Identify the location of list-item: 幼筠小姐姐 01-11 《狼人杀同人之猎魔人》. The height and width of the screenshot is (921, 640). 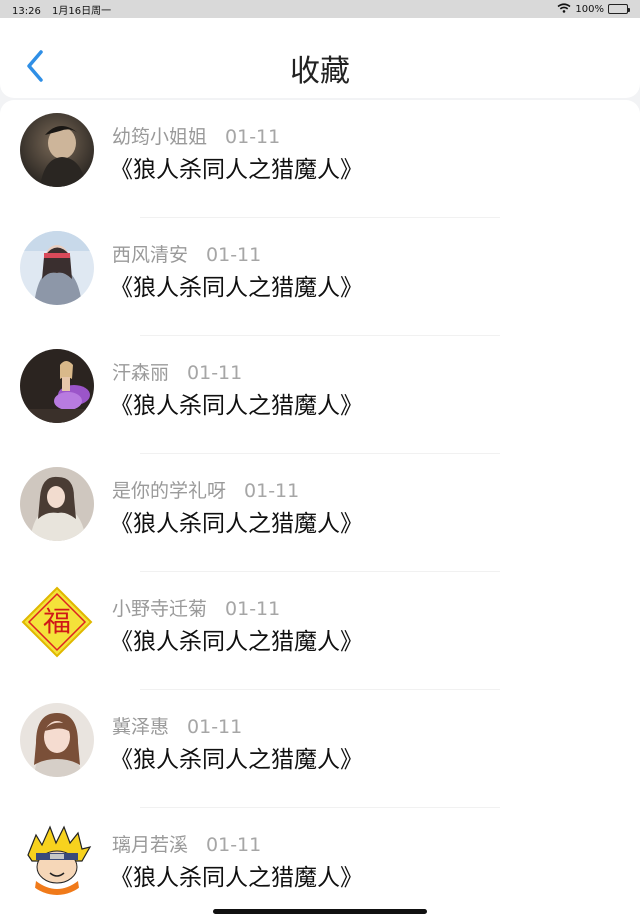
(320, 159).